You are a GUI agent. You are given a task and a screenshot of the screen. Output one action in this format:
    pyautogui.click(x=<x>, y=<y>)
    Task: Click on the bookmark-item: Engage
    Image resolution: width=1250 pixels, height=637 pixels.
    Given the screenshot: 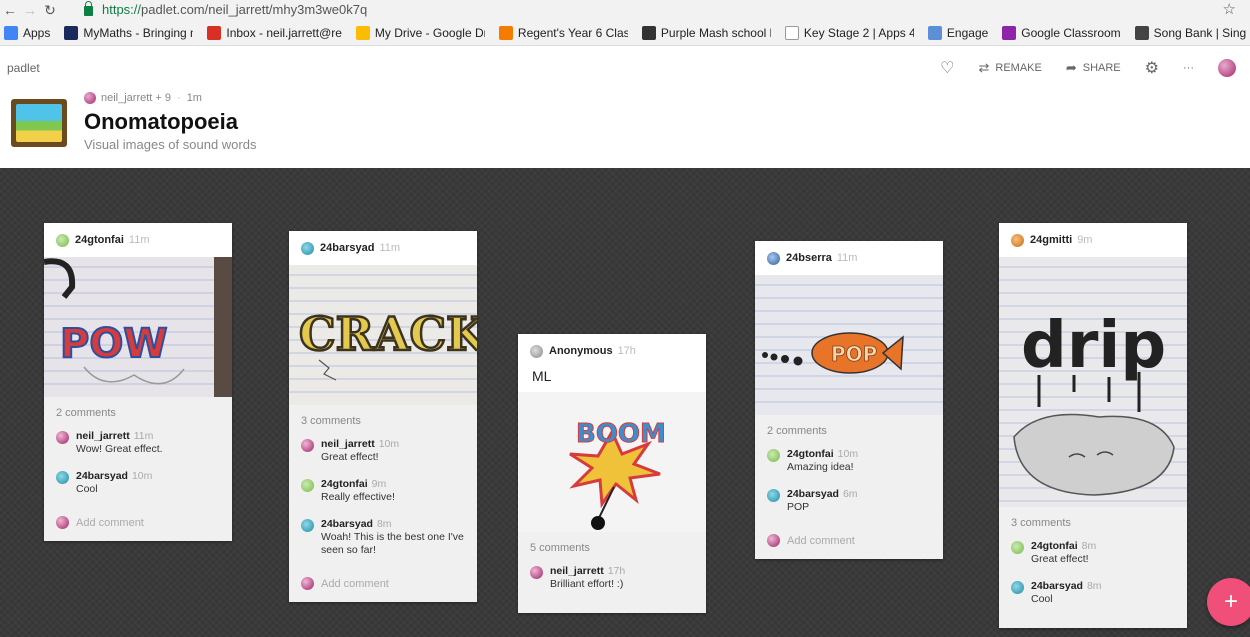 What is the action you would take?
    pyautogui.click(x=957, y=32)
    